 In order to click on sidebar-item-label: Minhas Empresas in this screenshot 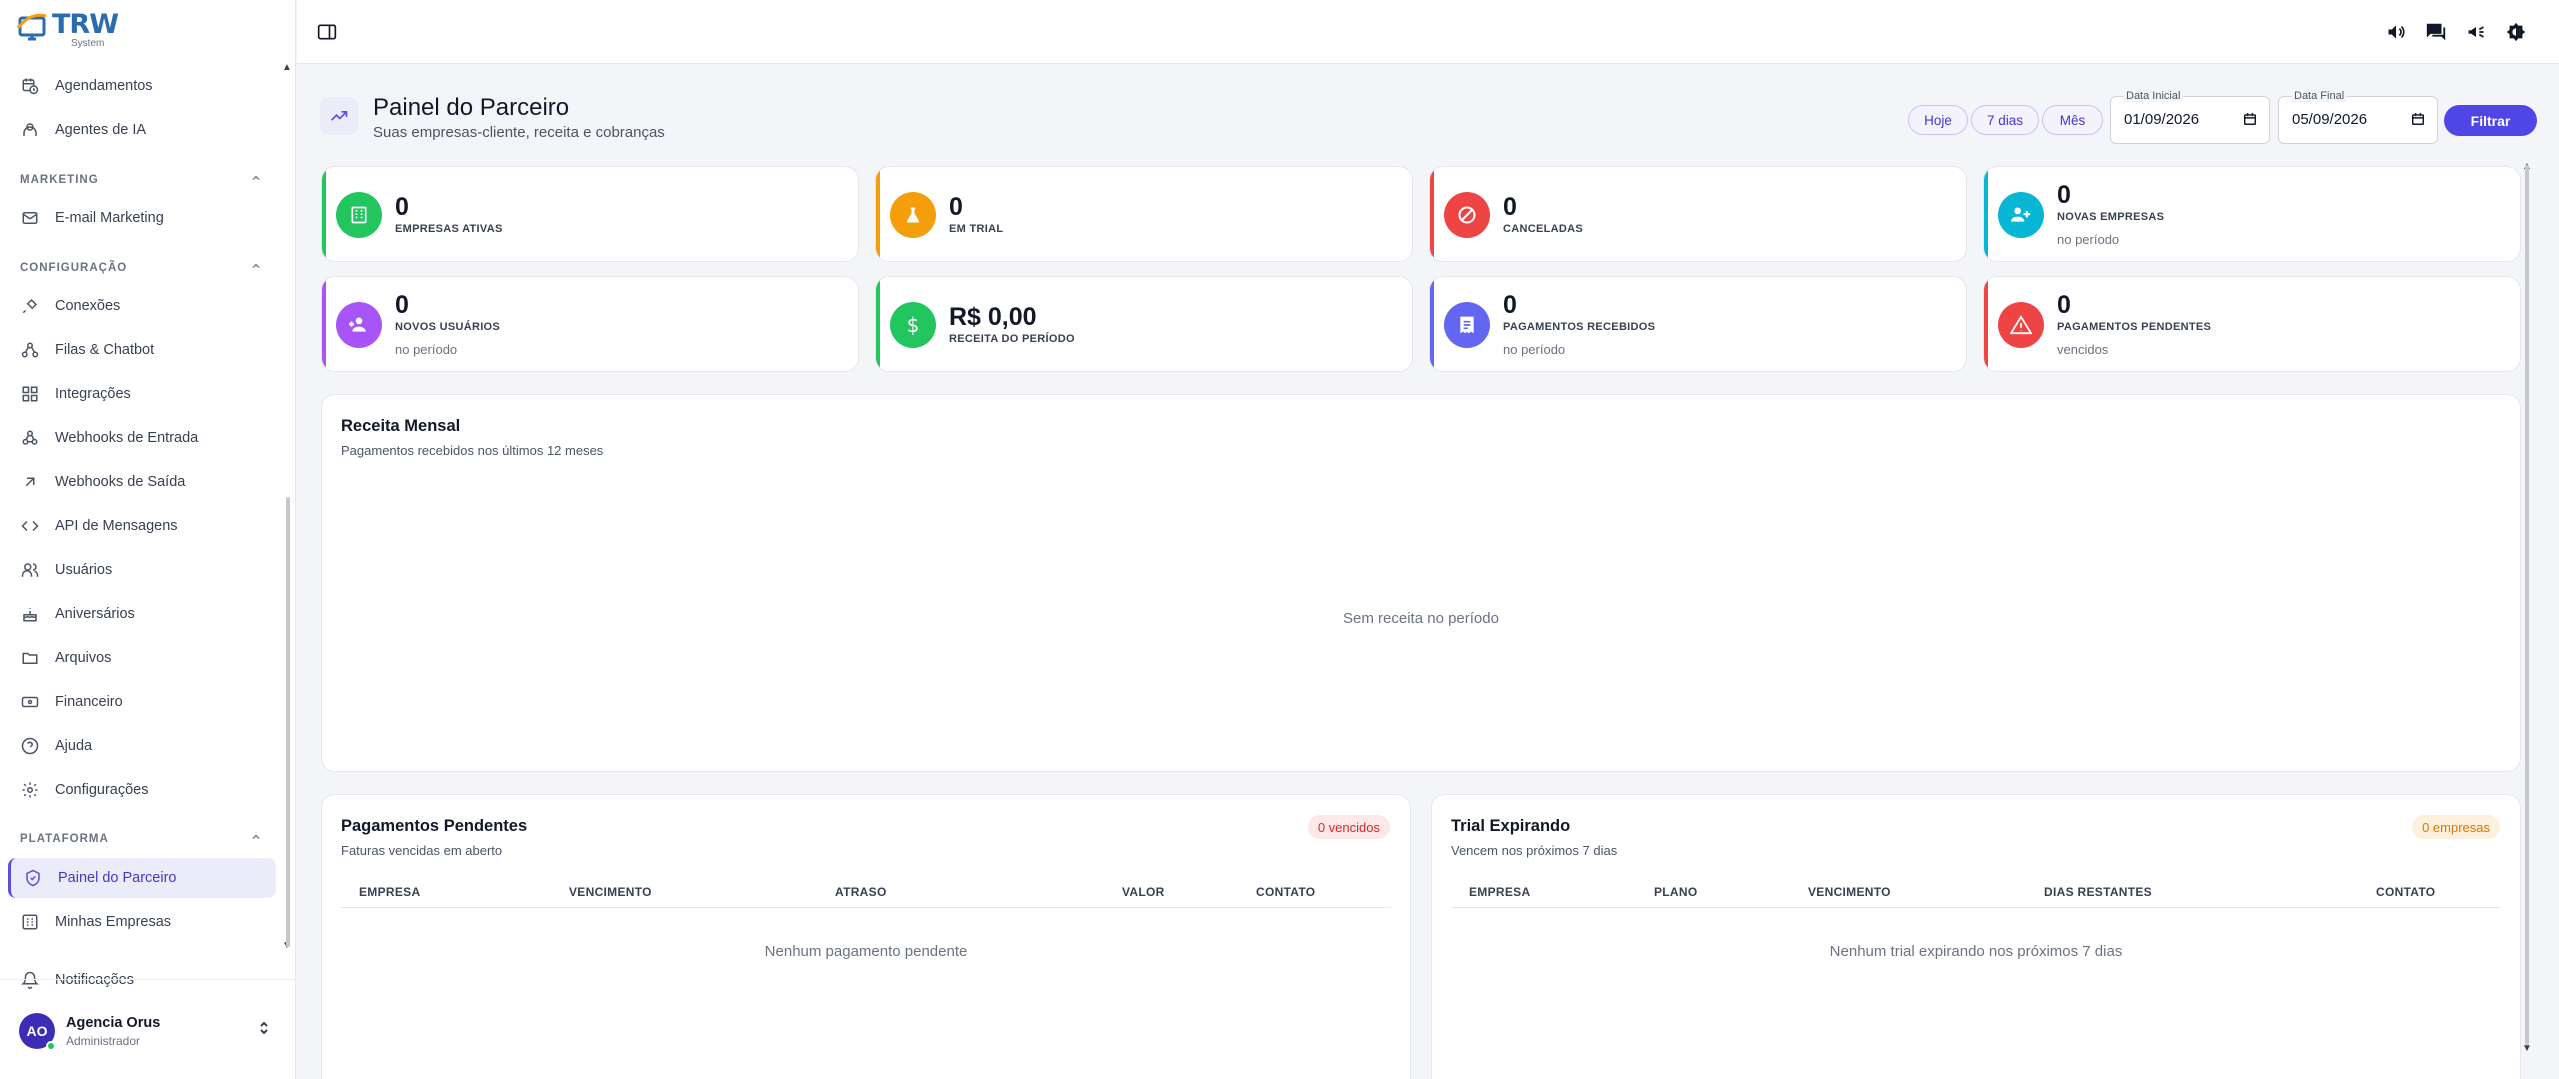, I will do `click(113, 922)`.